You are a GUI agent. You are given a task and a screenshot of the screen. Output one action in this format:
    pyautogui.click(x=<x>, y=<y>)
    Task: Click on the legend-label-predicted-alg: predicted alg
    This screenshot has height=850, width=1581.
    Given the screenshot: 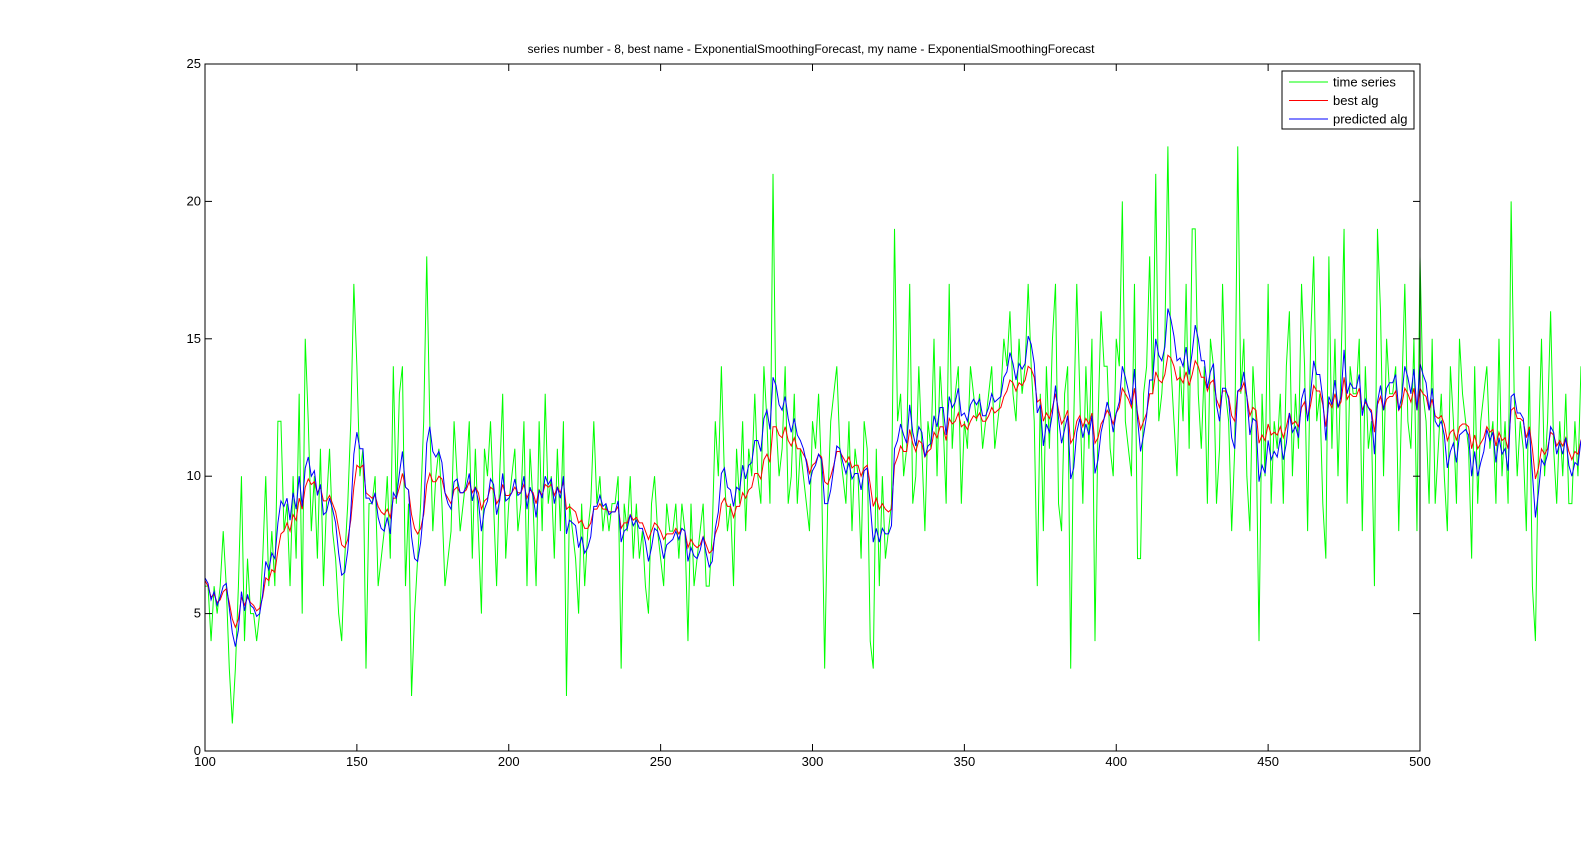 What is the action you would take?
    pyautogui.click(x=1370, y=119)
    